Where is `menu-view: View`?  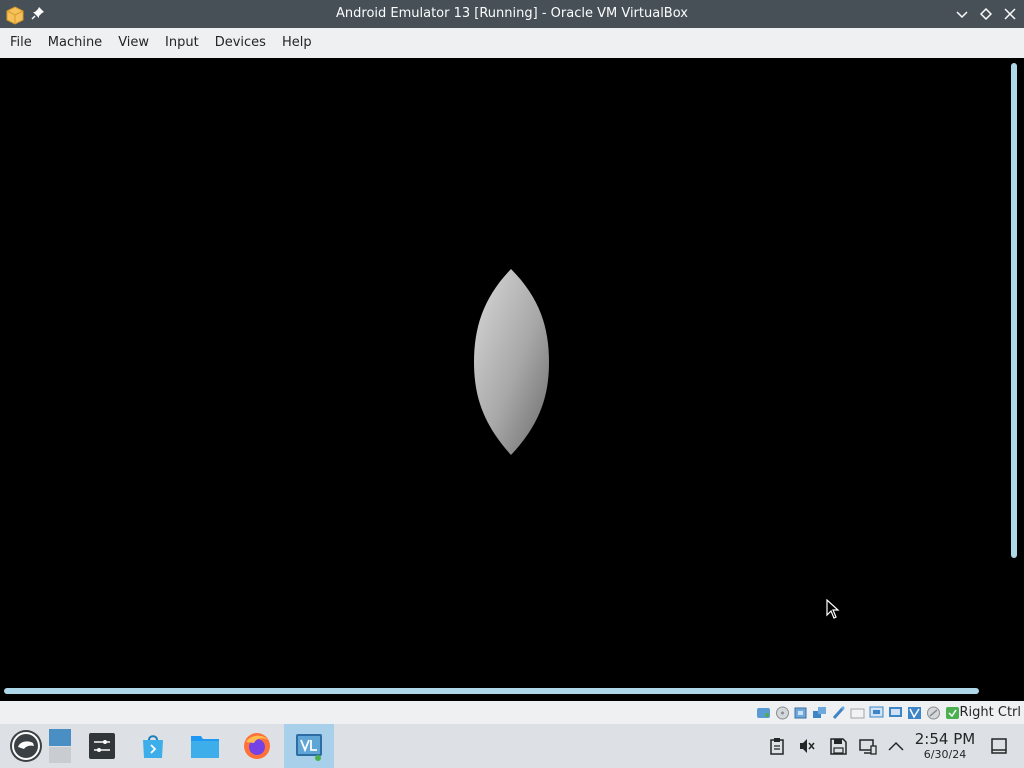 menu-view: View is located at coordinates (133, 43).